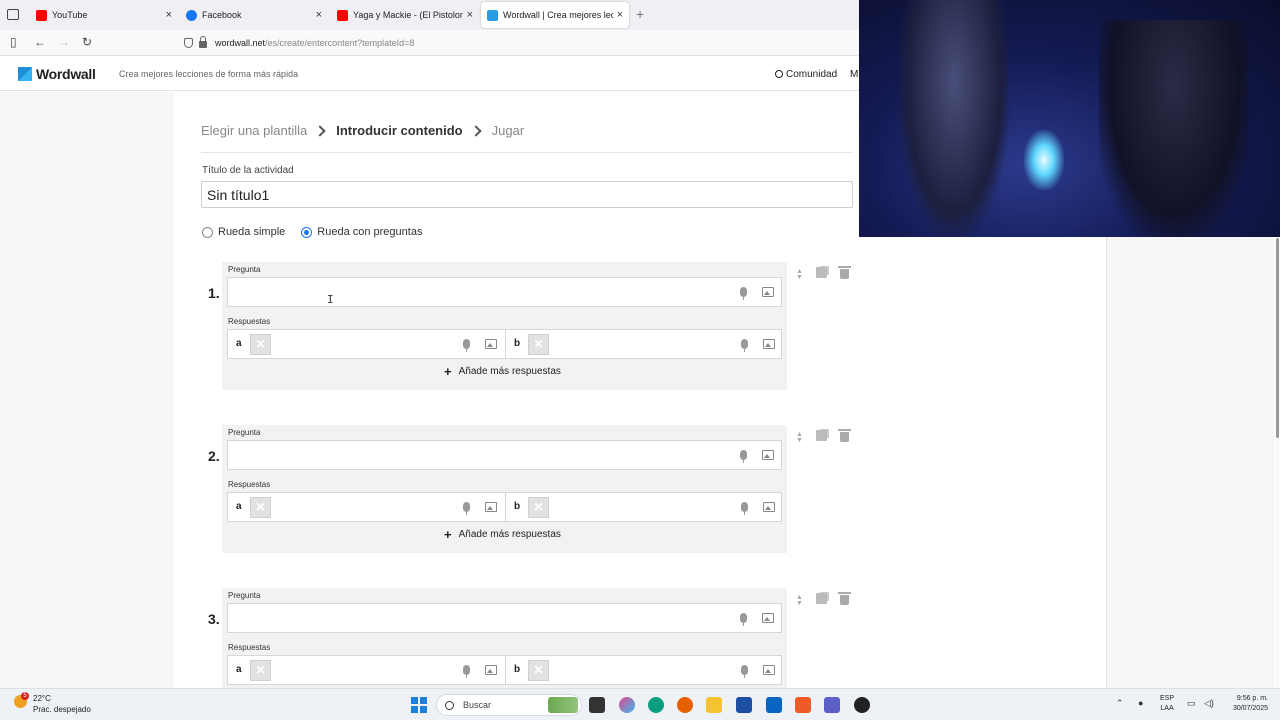 This screenshot has width=1280, height=720. I want to click on volume-icon: ◁), so click(1209, 703).